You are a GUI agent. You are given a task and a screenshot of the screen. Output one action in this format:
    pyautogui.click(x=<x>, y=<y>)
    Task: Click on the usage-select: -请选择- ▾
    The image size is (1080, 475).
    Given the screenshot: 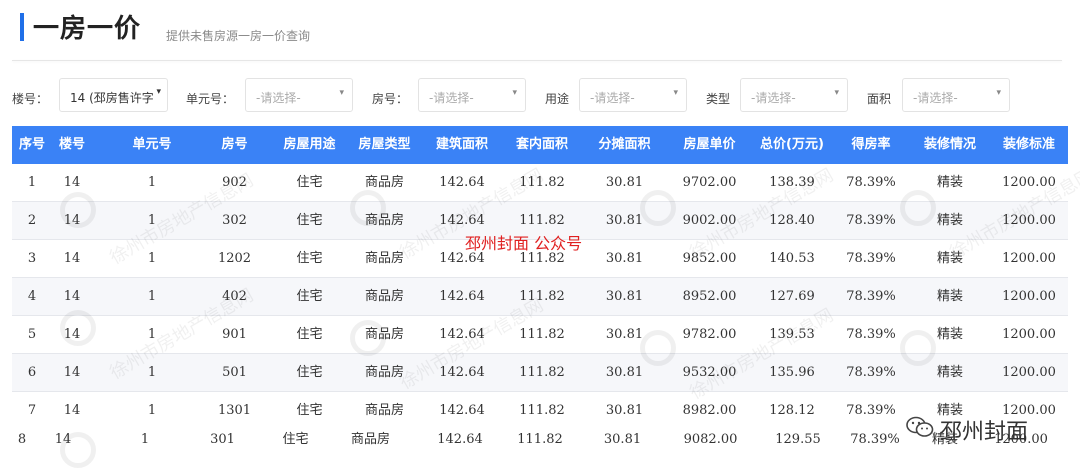 What is the action you would take?
    pyautogui.click(x=633, y=95)
    